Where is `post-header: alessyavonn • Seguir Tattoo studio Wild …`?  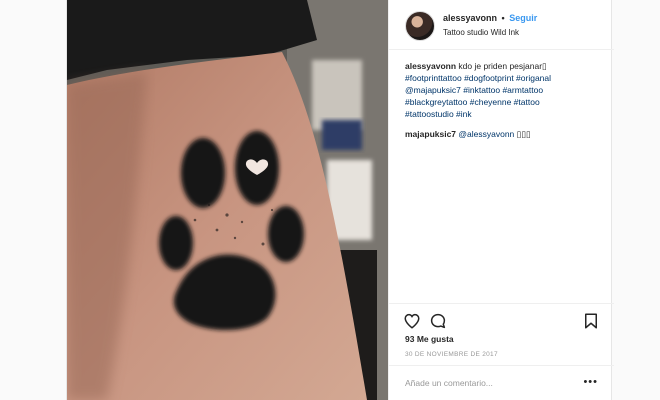 post-header: alessyavonn • Seguir Tattoo studio Wild … is located at coordinates (501, 25).